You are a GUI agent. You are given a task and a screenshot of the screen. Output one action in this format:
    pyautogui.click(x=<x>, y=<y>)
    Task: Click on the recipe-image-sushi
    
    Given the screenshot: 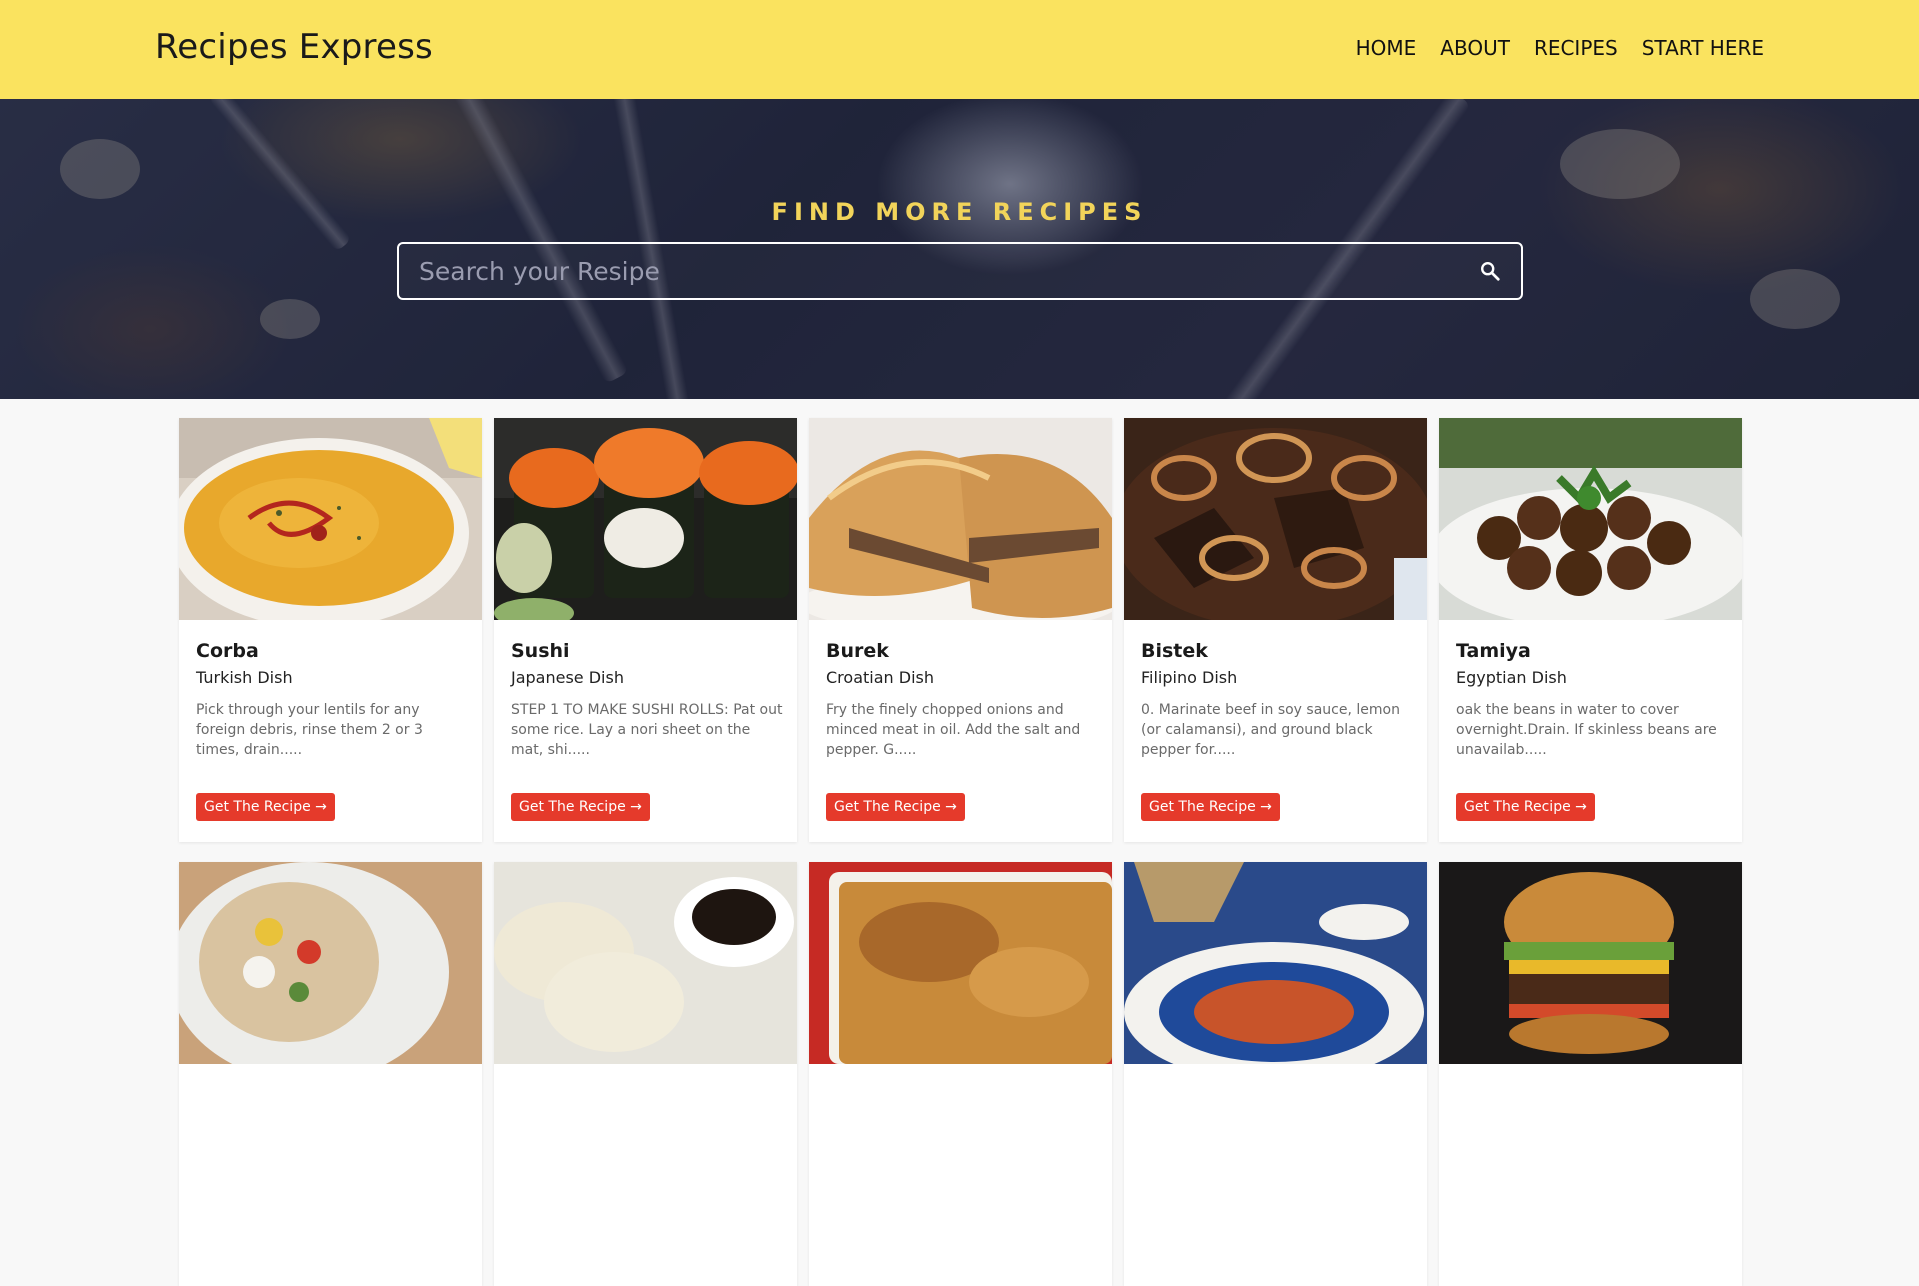 What is the action you would take?
    pyautogui.click(x=645, y=519)
    